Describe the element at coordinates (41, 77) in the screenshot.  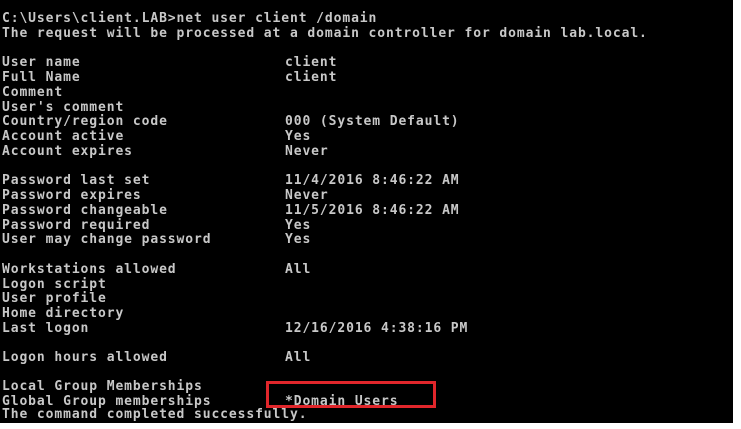
I see `field-label-full-name: Full Name` at that location.